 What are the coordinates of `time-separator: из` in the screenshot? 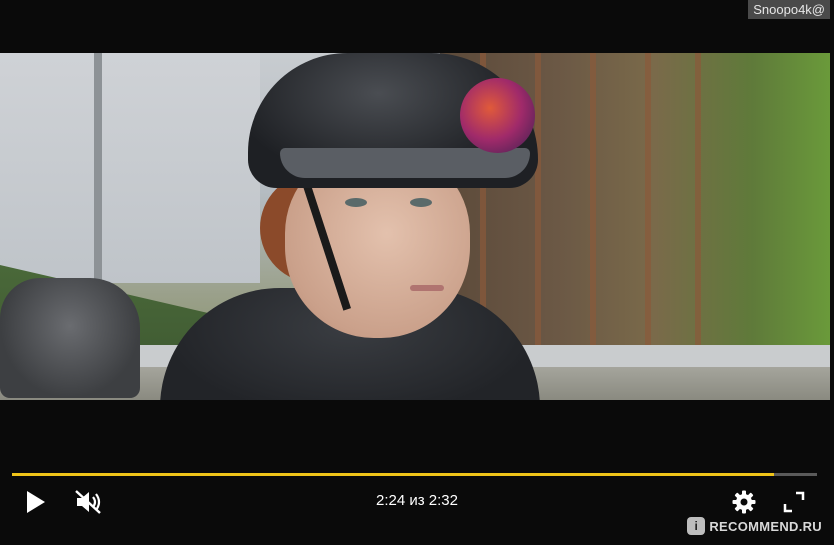 It's located at (417, 500).